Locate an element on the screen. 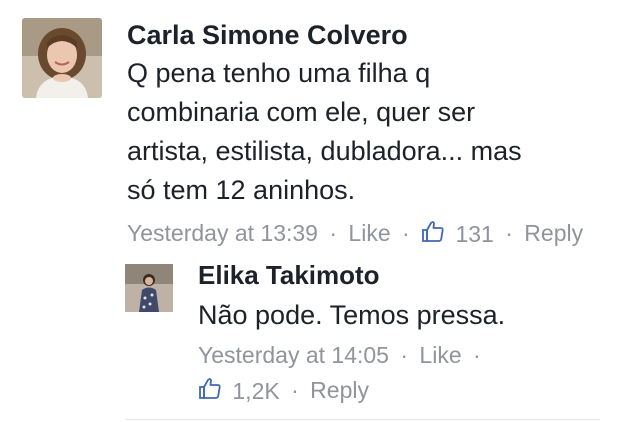  comment-like-link: Like is located at coordinates (369, 233).